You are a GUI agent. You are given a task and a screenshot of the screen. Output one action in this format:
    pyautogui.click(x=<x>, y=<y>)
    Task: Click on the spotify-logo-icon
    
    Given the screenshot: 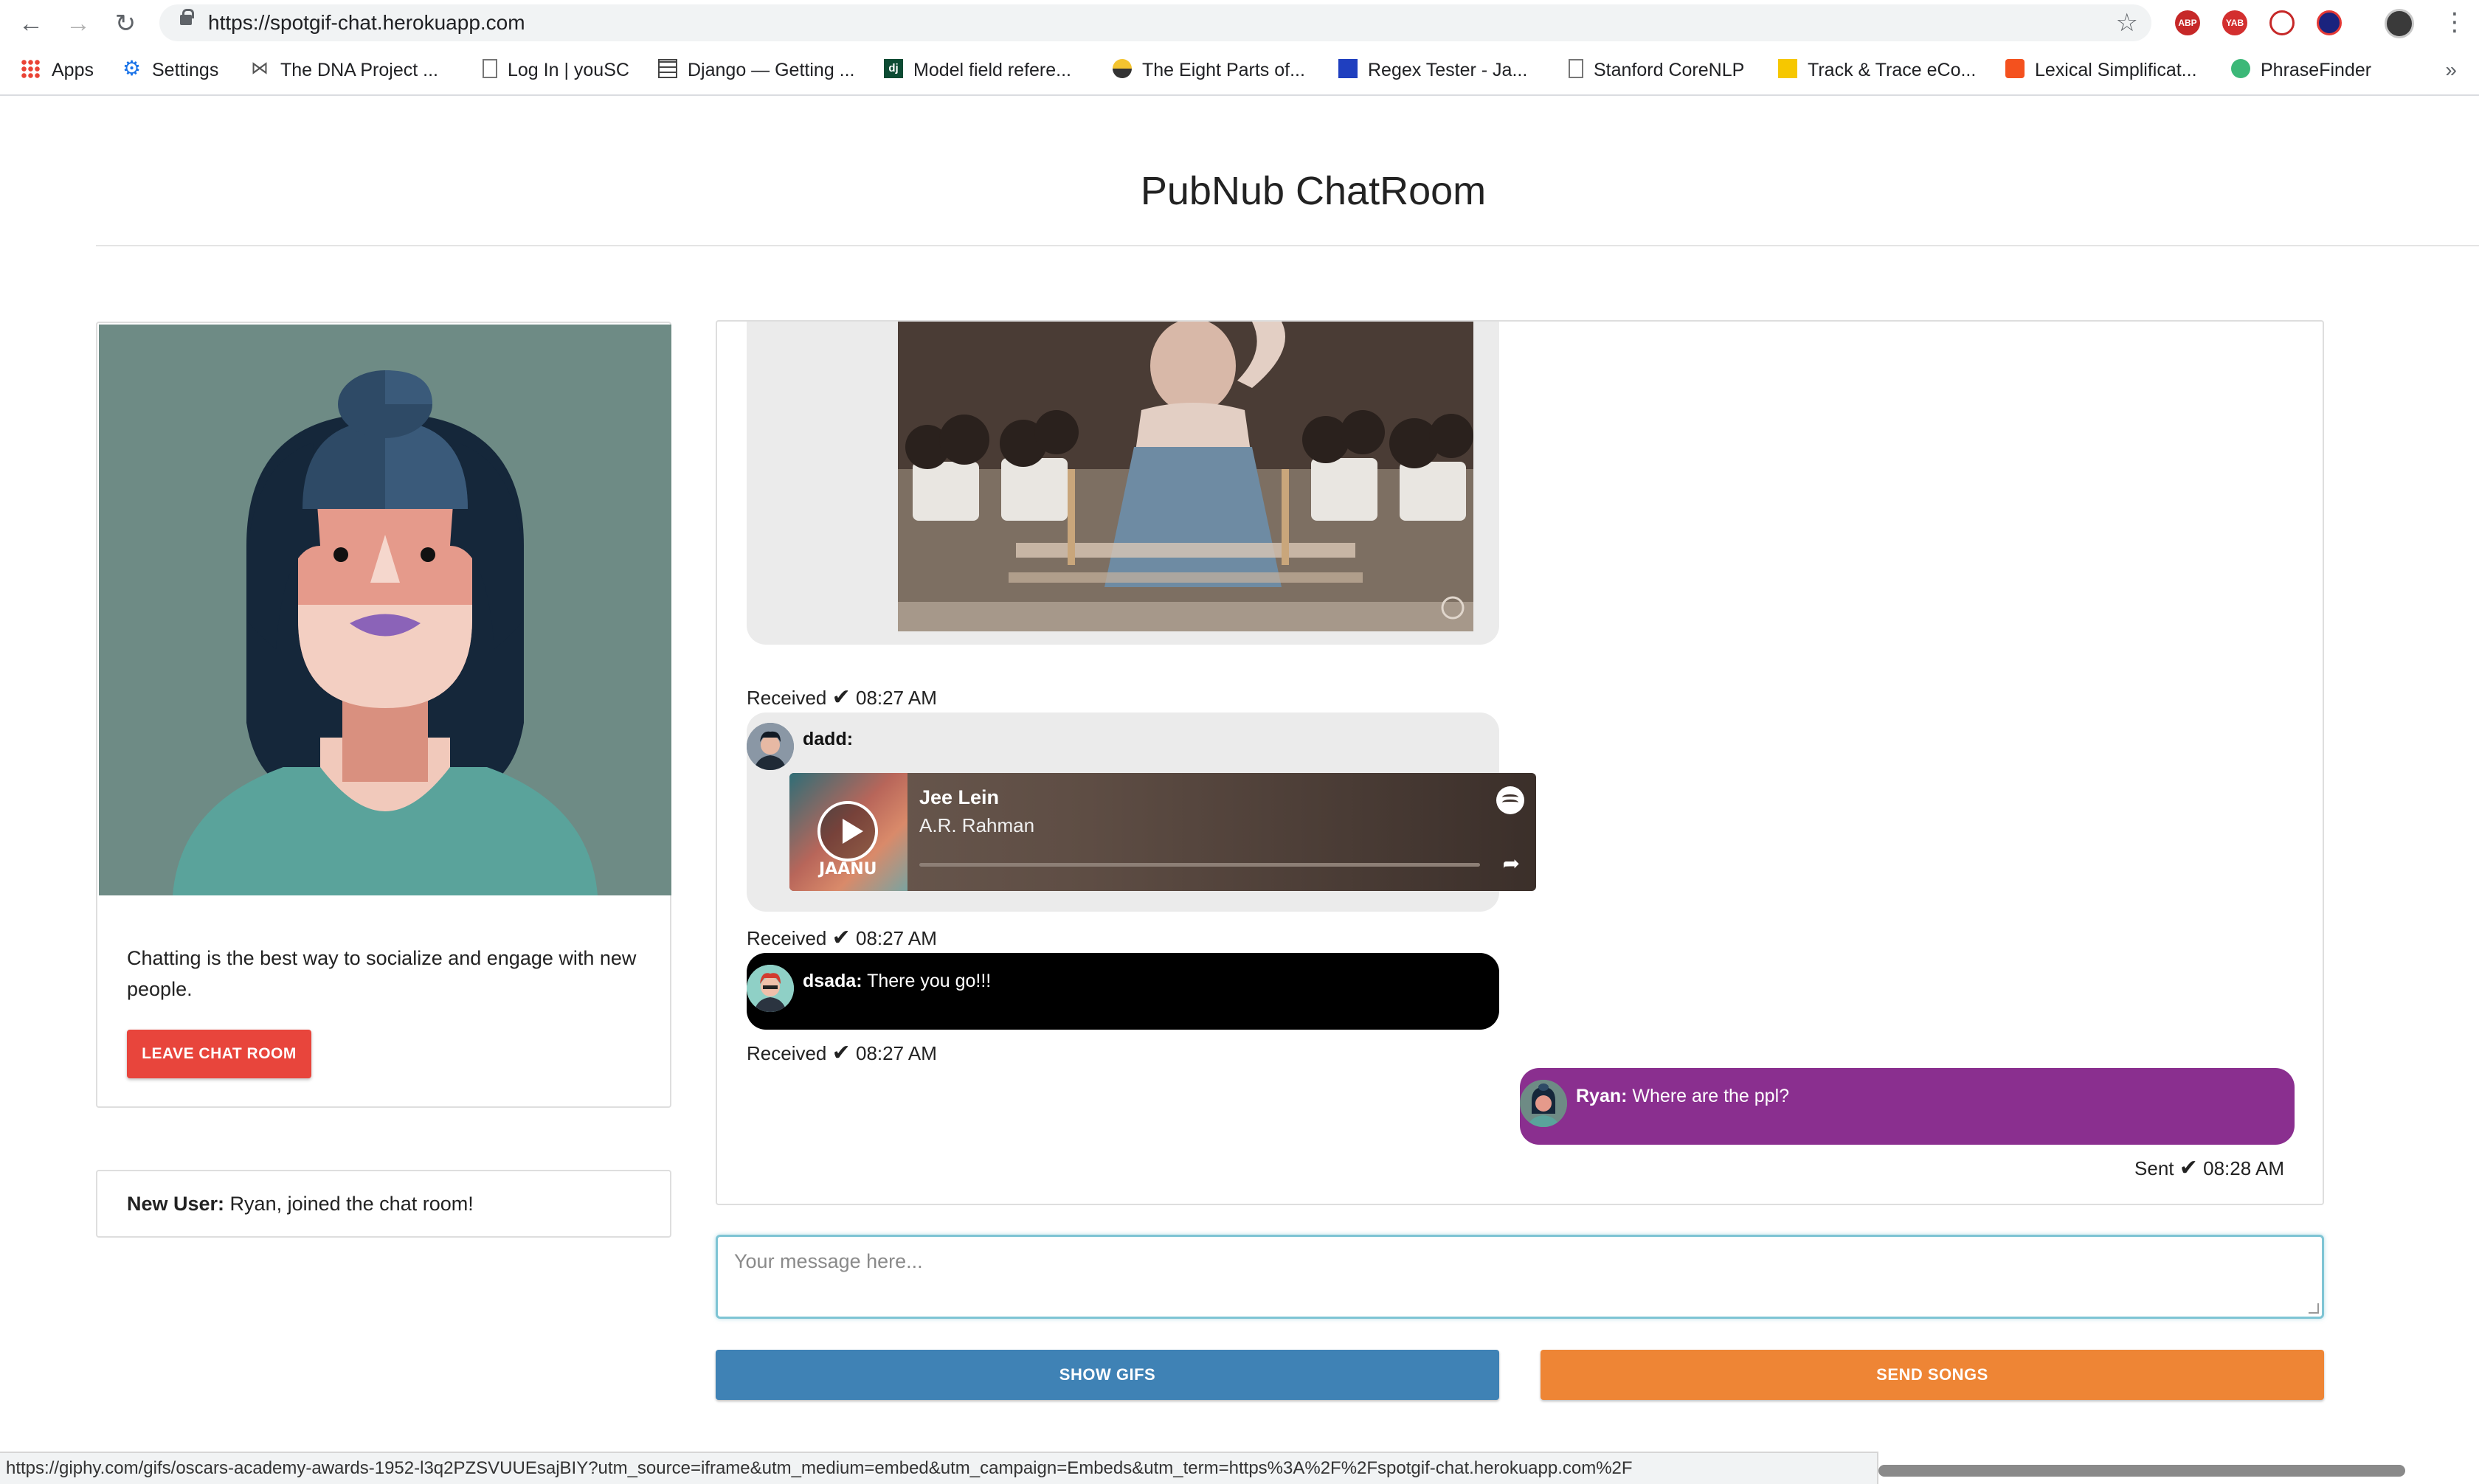 What is the action you would take?
    pyautogui.click(x=1510, y=800)
    